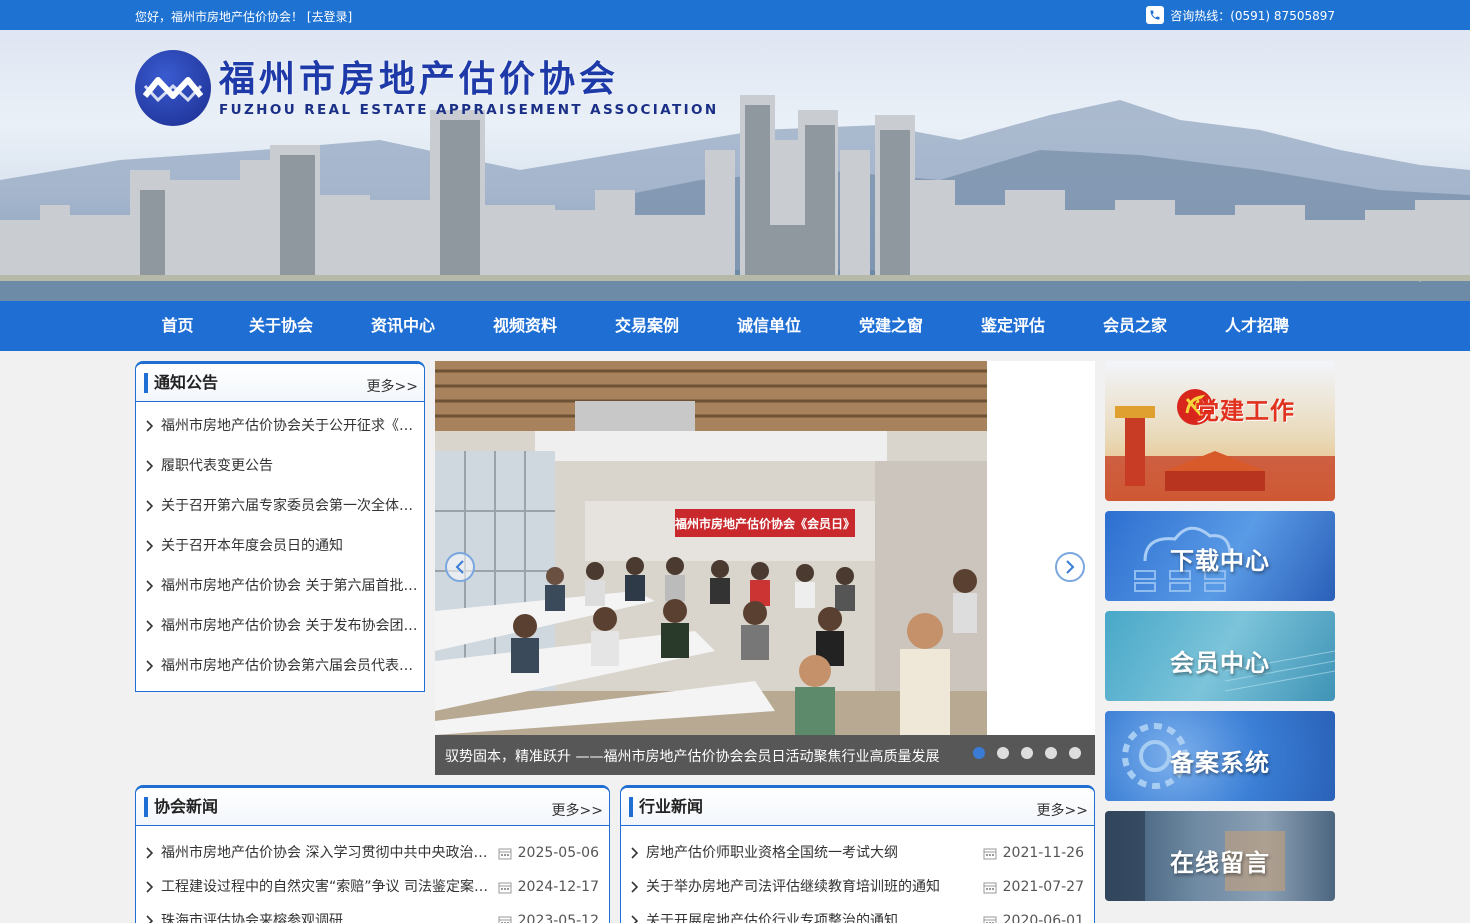 This screenshot has height=923, width=1470. I want to click on list-item: 福州市房地产估价协会 关于第六届首批专家委员会委员名单的公示, so click(280, 586).